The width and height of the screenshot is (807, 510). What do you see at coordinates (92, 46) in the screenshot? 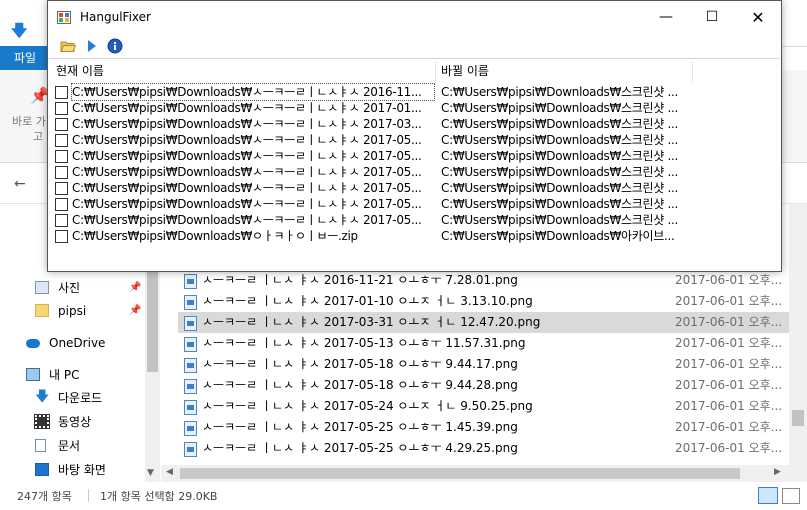
I see `play-icon` at bounding box center [92, 46].